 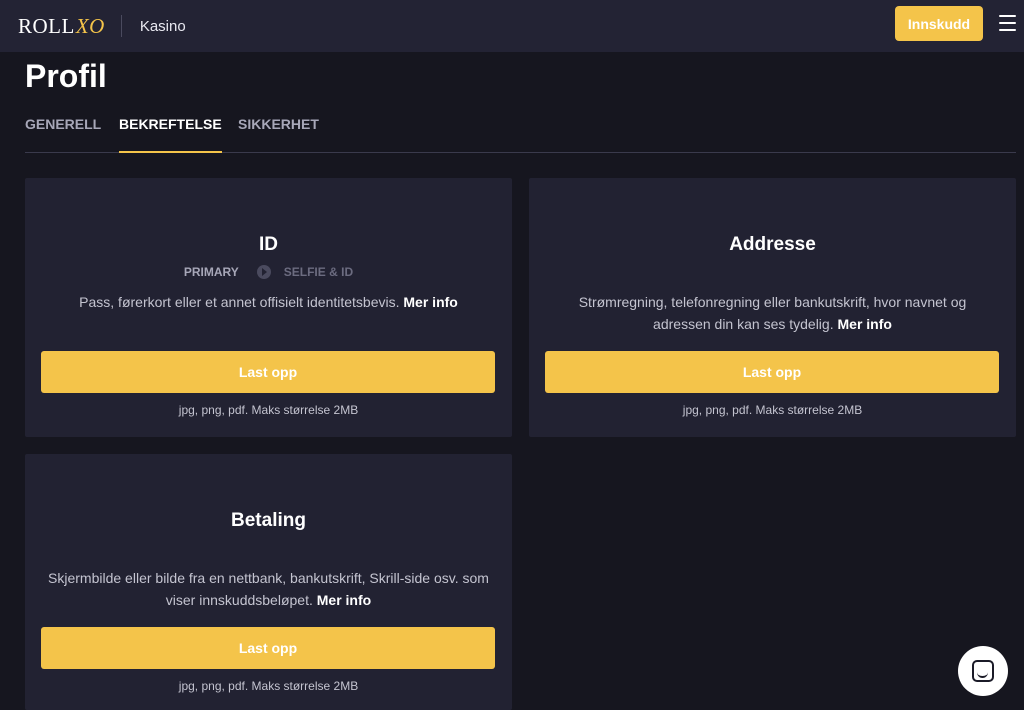 I want to click on header-divider, so click(x=121, y=26).